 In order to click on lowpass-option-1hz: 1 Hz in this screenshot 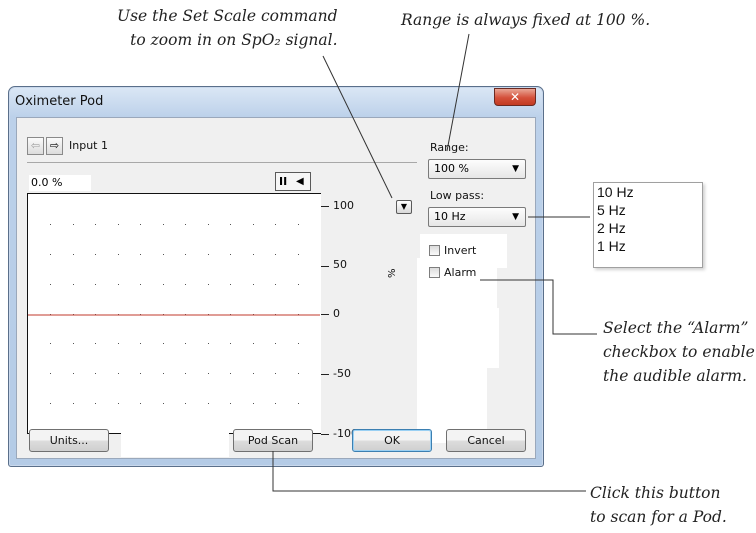, I will do `click(648, 246)`.